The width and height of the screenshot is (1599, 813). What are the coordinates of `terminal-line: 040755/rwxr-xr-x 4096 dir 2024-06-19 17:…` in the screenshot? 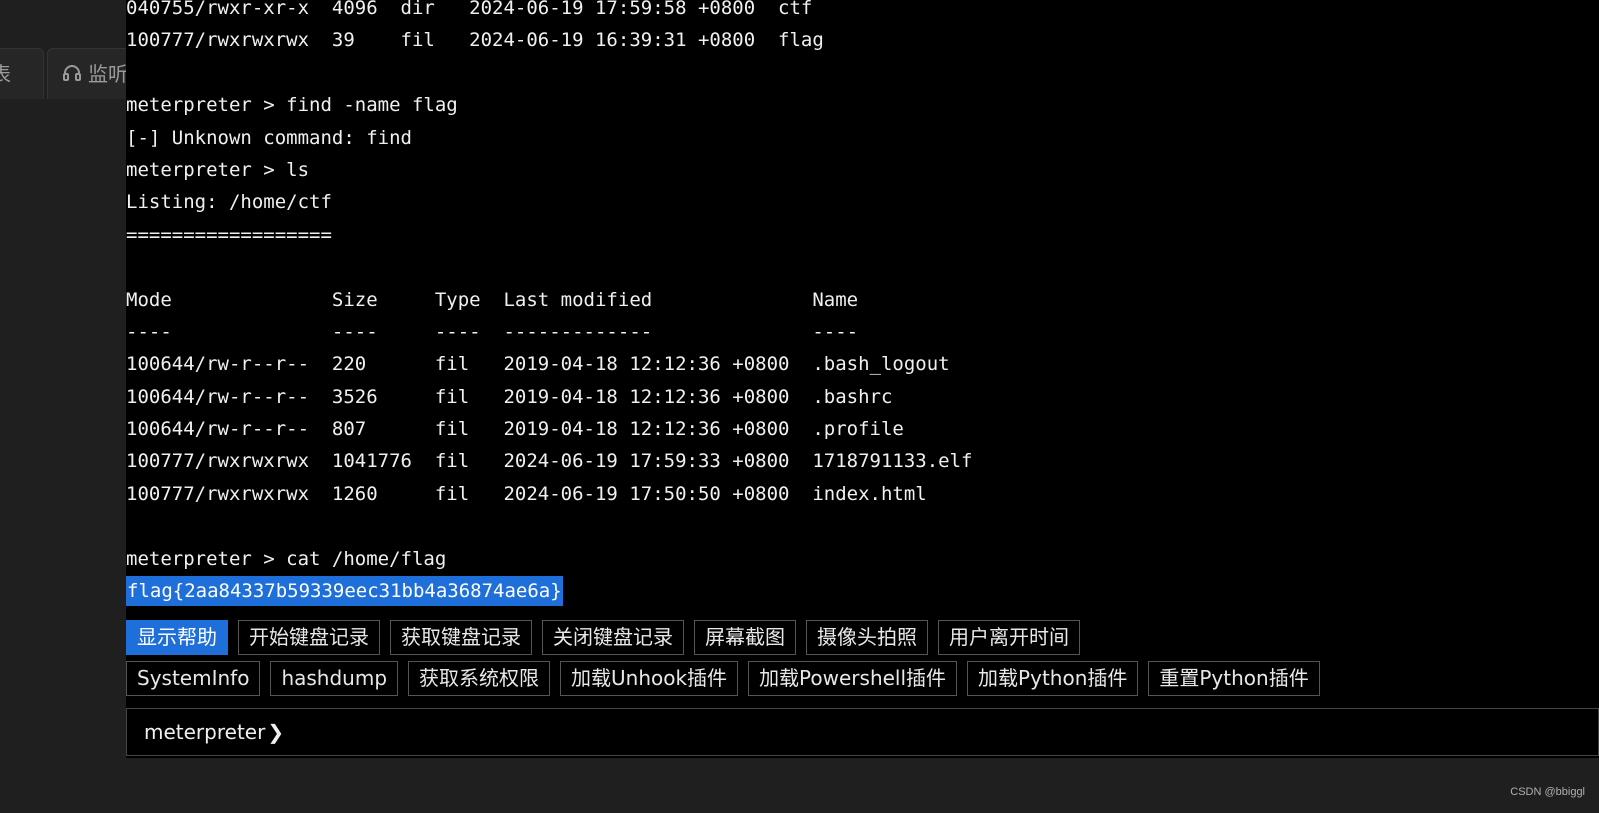 It's located at (469, 9).